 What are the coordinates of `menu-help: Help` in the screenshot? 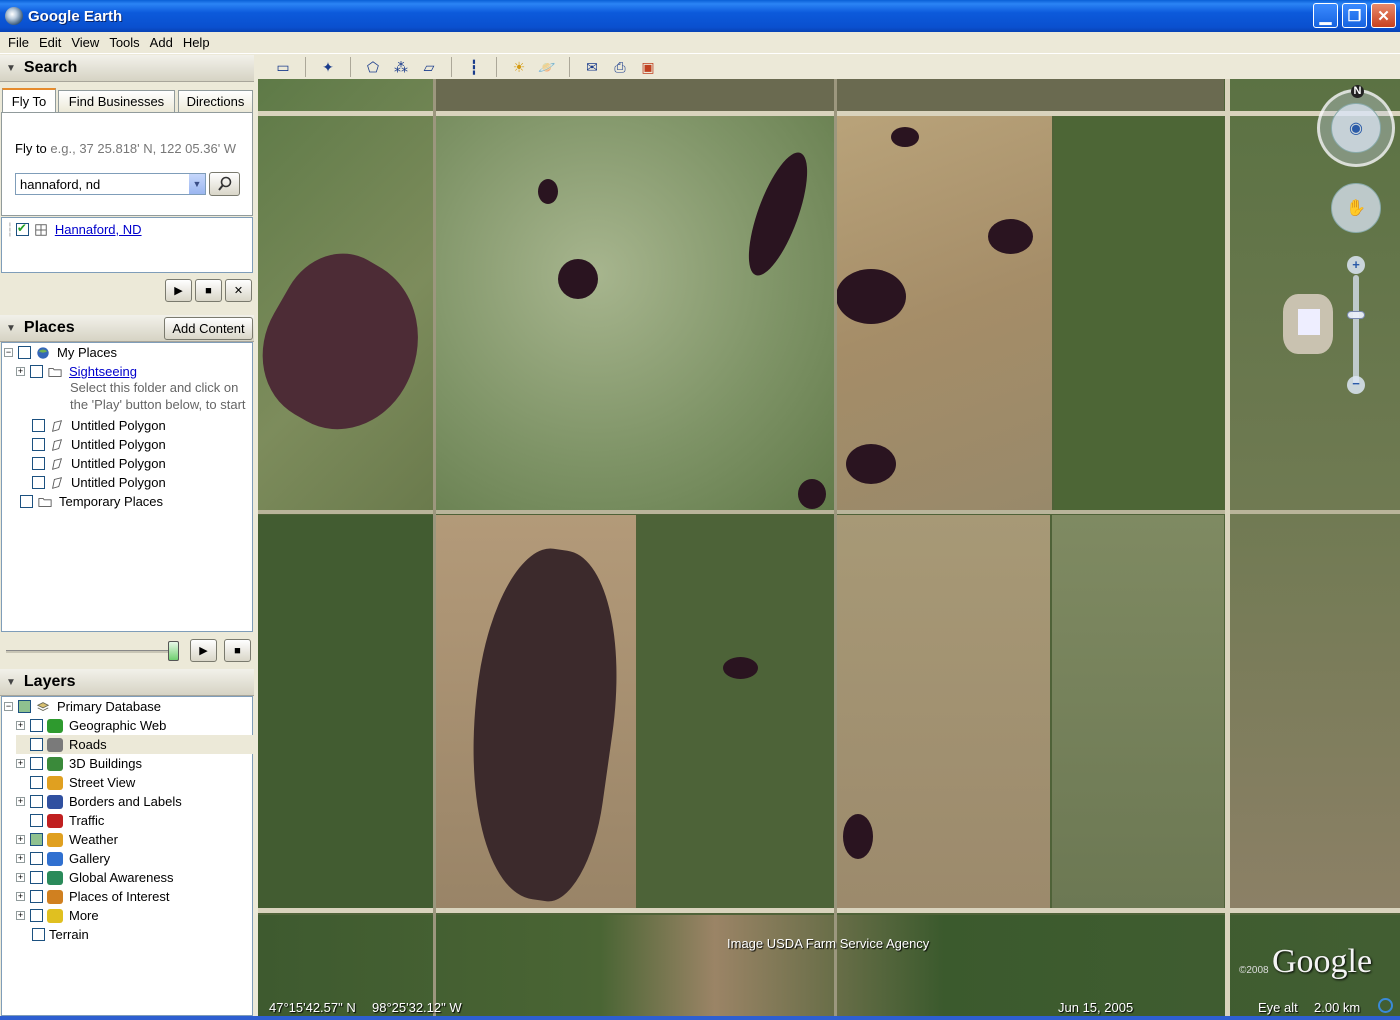 It's located at (196, 42).